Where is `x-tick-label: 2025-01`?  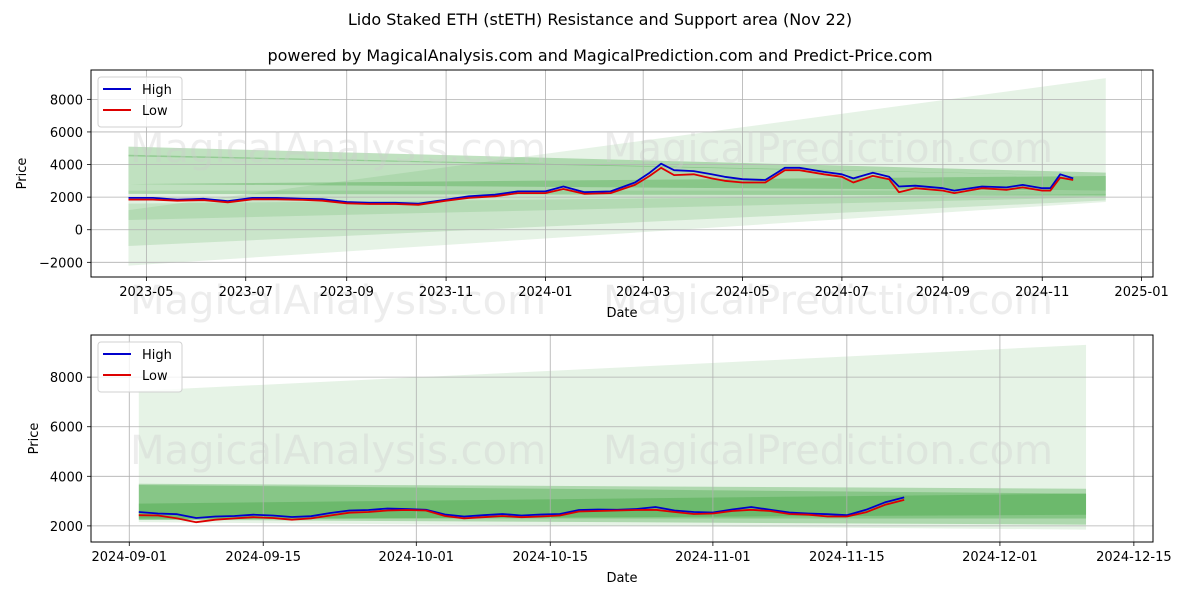
x-tick-label: 2025-01 is located at coordinates (1141, 292).